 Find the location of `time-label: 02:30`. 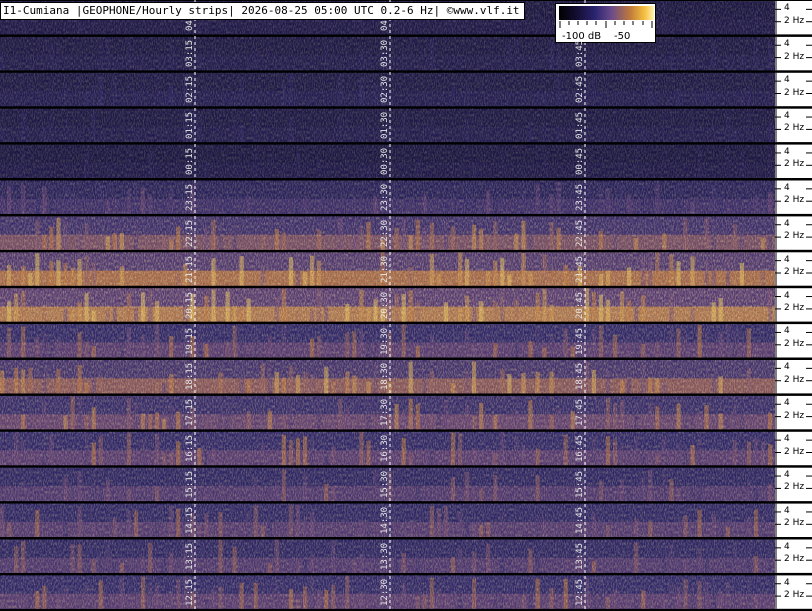

time-label: 02:30 is located at coordinates (385, 90).